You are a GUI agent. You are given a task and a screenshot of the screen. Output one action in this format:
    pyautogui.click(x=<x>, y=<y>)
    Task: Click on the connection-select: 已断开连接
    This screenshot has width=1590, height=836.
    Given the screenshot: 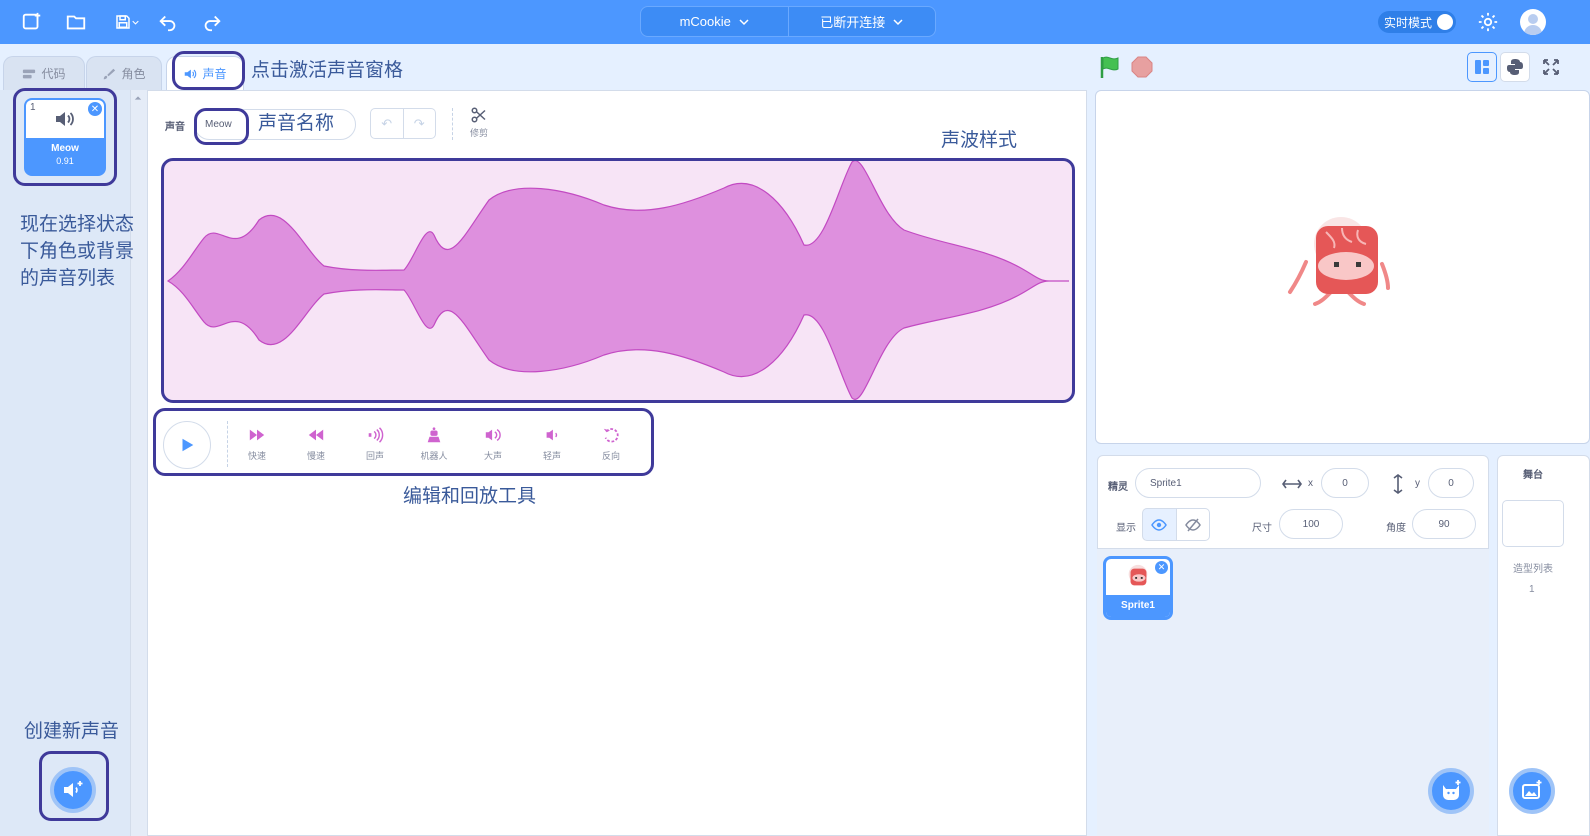 What is the action you would take?
    pyautogui.click(x=861, y=21)
    